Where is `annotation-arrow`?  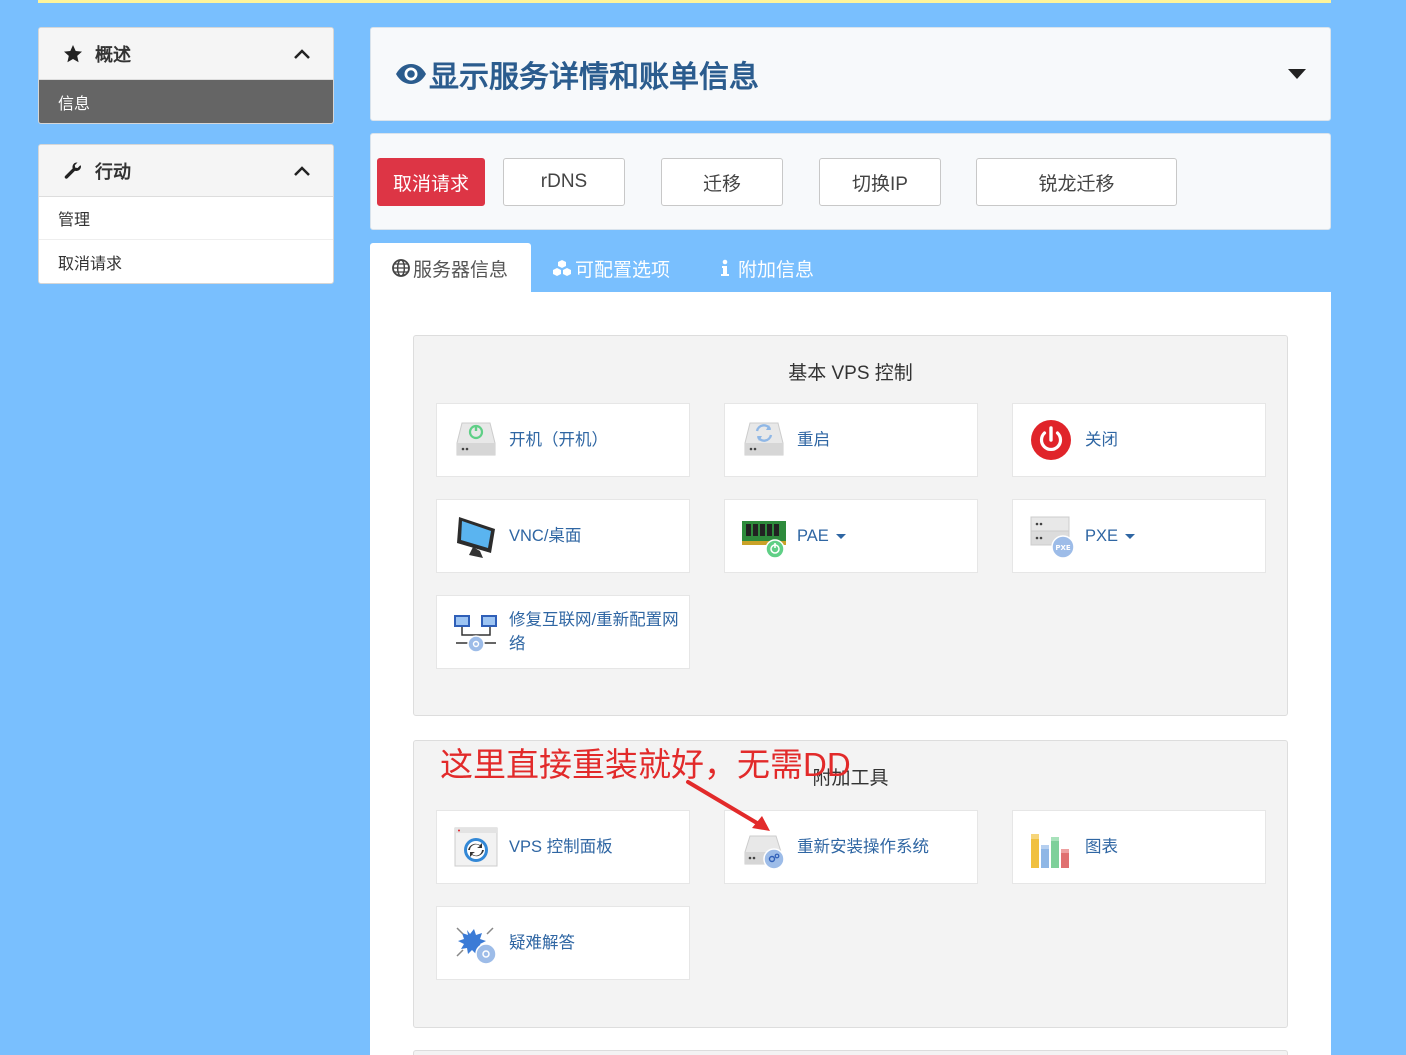 annotation-arrow is located at coordinates (728, 805).